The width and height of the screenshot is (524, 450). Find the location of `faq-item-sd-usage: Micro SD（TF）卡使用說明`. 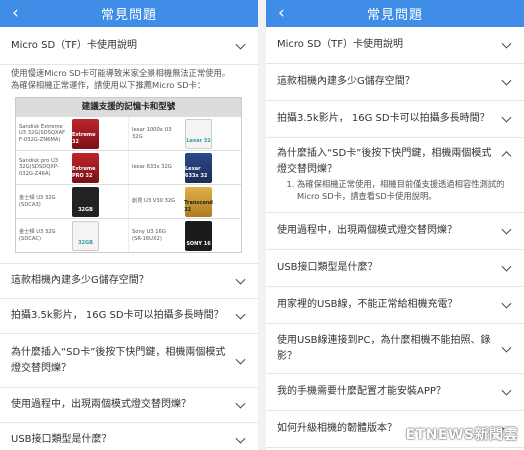

faq-item-sd-usage: Micro SD（TF）卡使用說明 is located at coordinates (129, 46).